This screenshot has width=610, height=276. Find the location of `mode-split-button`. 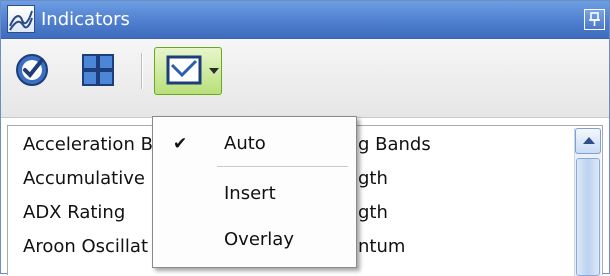

mode-split-button is located at coordinates (188, 71).